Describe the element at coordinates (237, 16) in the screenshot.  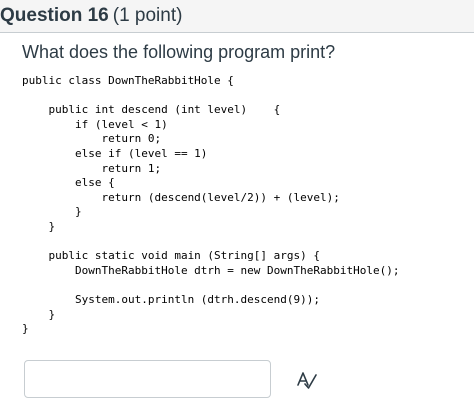
I see `question-header: Question 16 (1 point)` at that location.